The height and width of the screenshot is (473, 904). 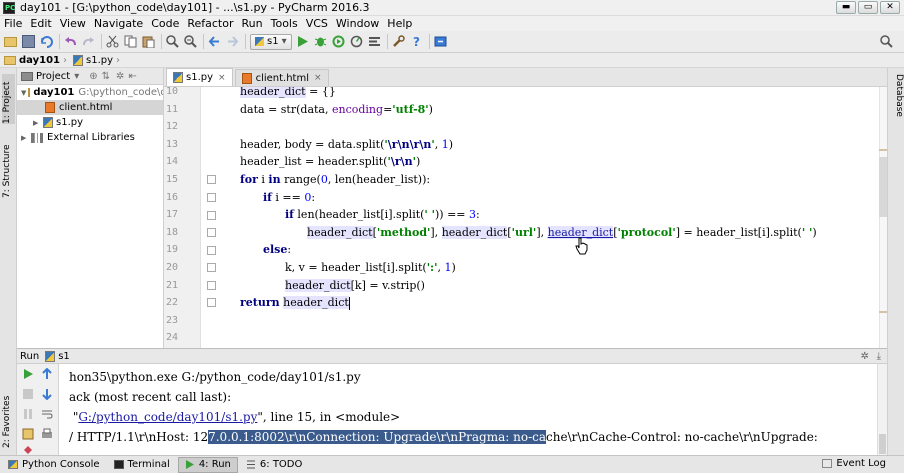 I want to click on run-tab: 4: Run, so click(x=207, y=464).